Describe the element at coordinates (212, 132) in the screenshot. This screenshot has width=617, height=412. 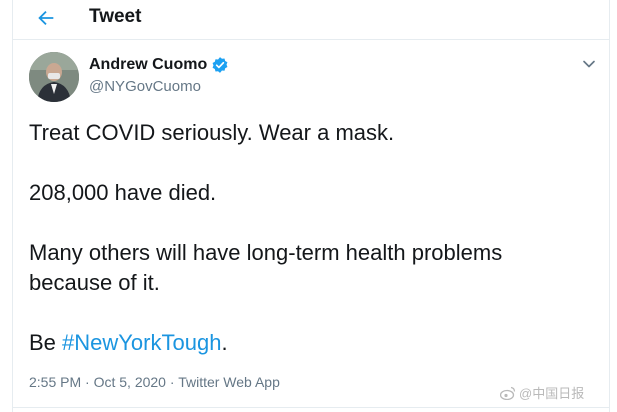
I see `tweet-line: Treat COVID seriously. Wear a mask.` at that location.